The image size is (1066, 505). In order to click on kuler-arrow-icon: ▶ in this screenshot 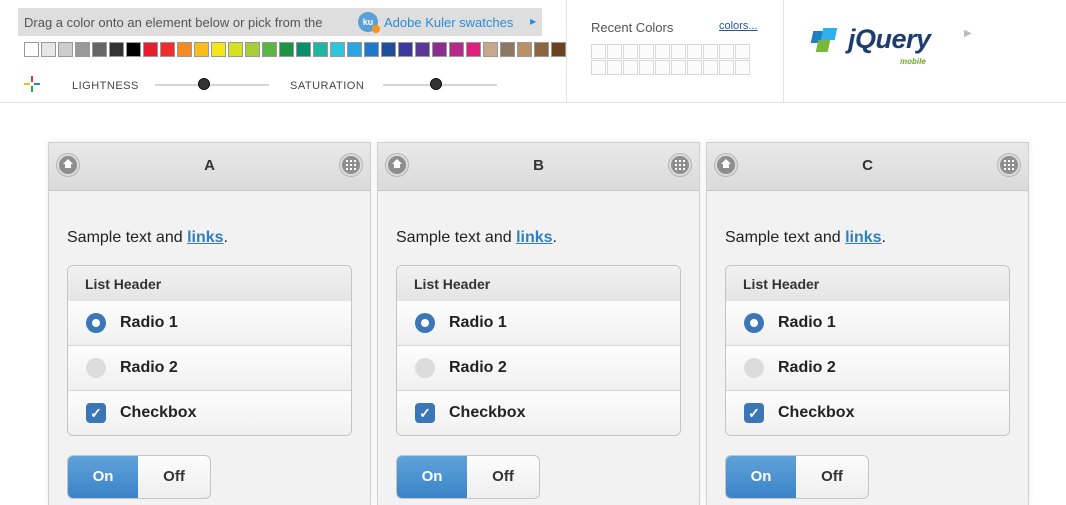, I will do `click(533, 21)`.